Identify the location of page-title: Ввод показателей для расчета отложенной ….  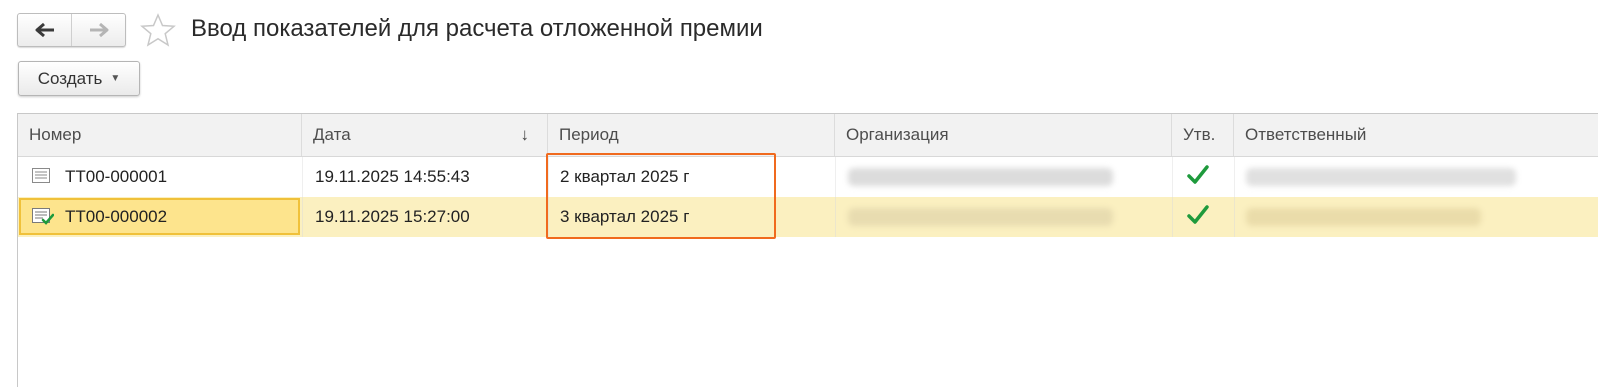
(477, 28).